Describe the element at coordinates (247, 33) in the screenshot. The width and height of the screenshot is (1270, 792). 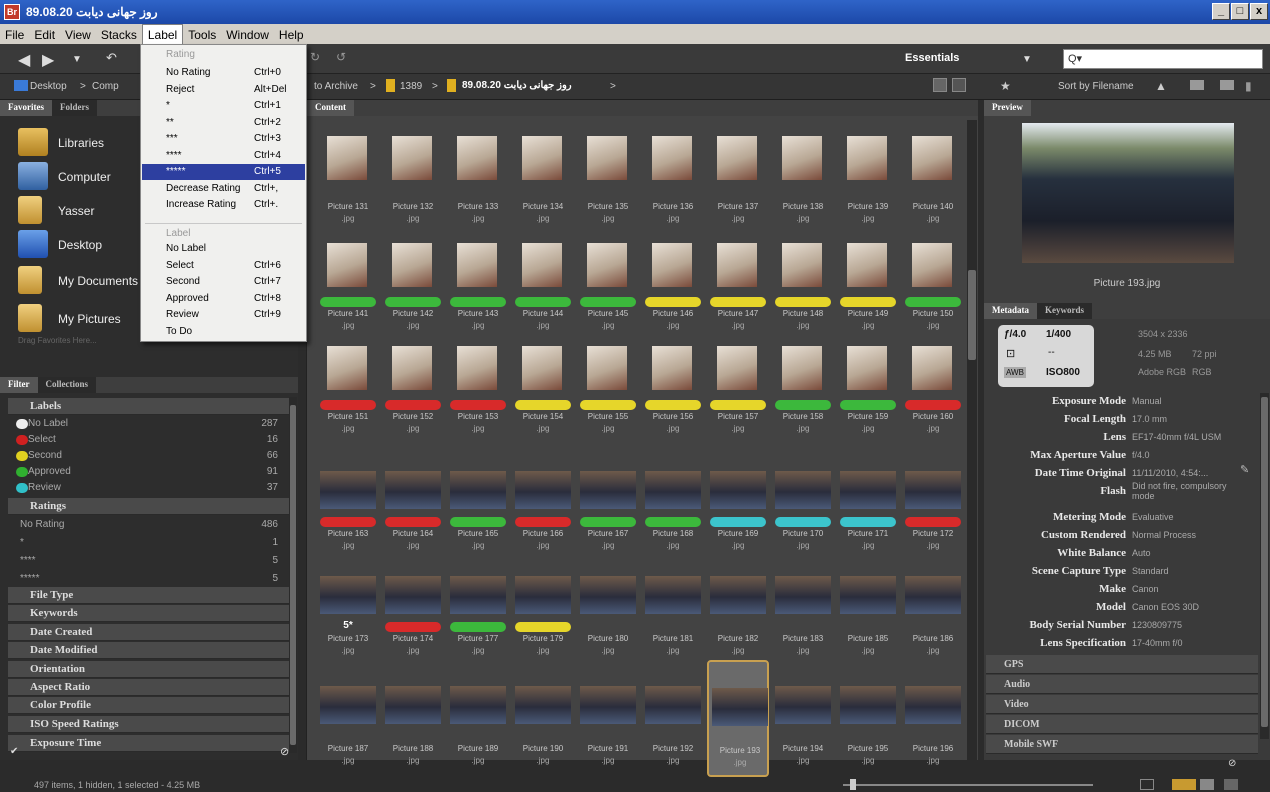
I see `menu-window: Window` at that location.